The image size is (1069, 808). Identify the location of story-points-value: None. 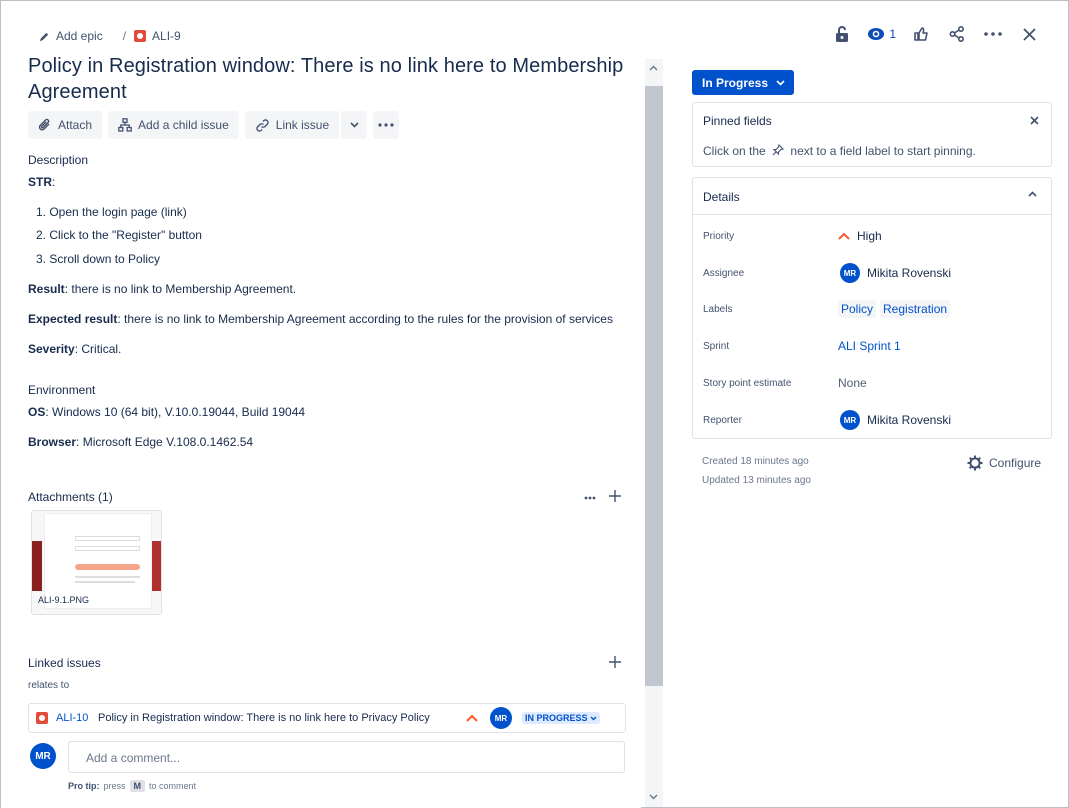
(852, 383).